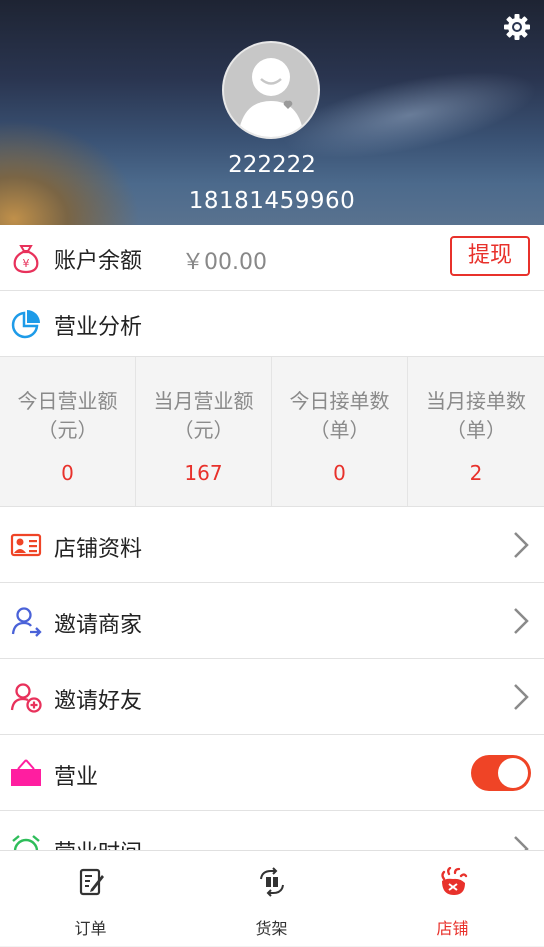 The width and height of the screenshot is (544, 947). I want to click on toggle-knob, so click(513, 773).